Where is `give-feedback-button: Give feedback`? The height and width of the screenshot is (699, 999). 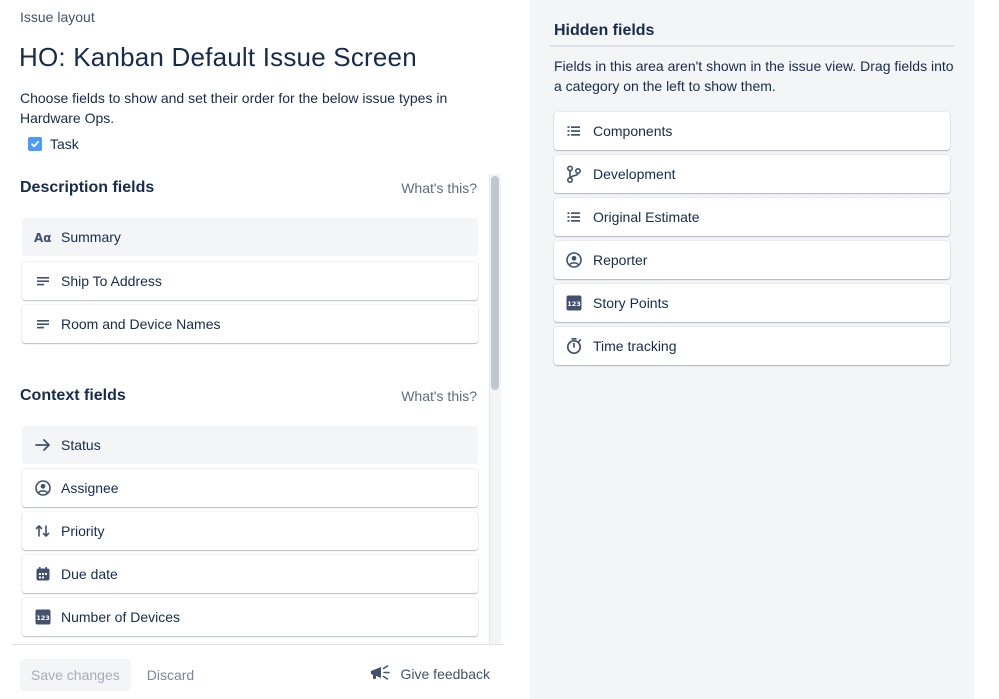 give-feedback-button: Give feedback is located at coordinates (430, 674).